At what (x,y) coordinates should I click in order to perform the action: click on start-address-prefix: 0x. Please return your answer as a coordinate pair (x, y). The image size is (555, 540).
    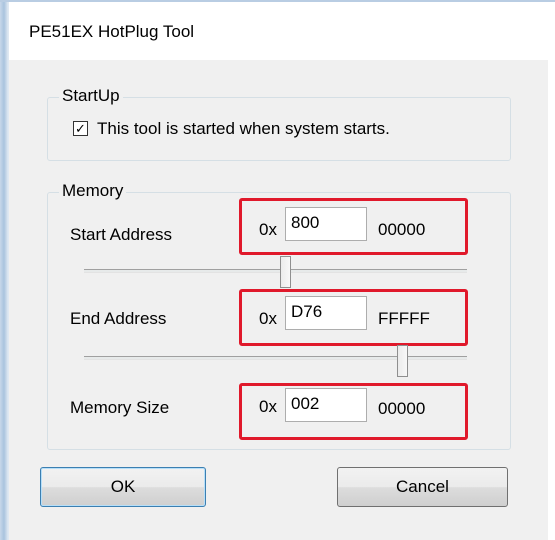
    Looking at the image, I should click on (268, 229).